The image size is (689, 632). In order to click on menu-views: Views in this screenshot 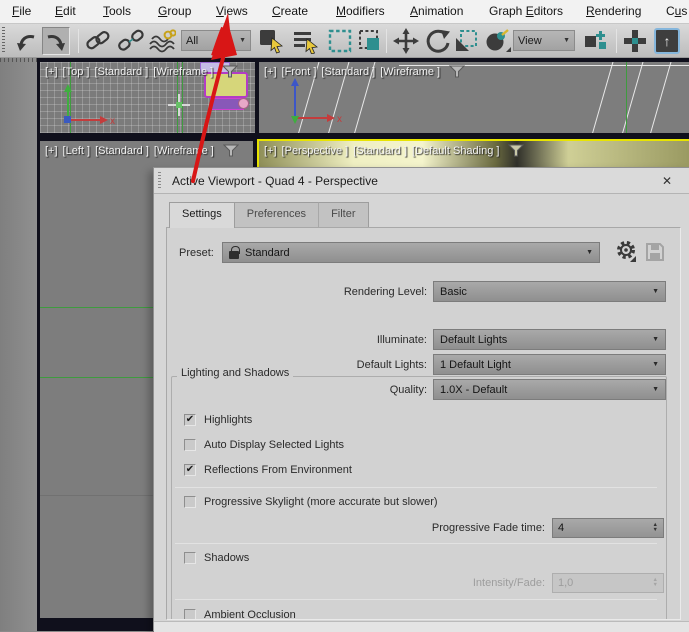, I will do `click(232, 11)`.